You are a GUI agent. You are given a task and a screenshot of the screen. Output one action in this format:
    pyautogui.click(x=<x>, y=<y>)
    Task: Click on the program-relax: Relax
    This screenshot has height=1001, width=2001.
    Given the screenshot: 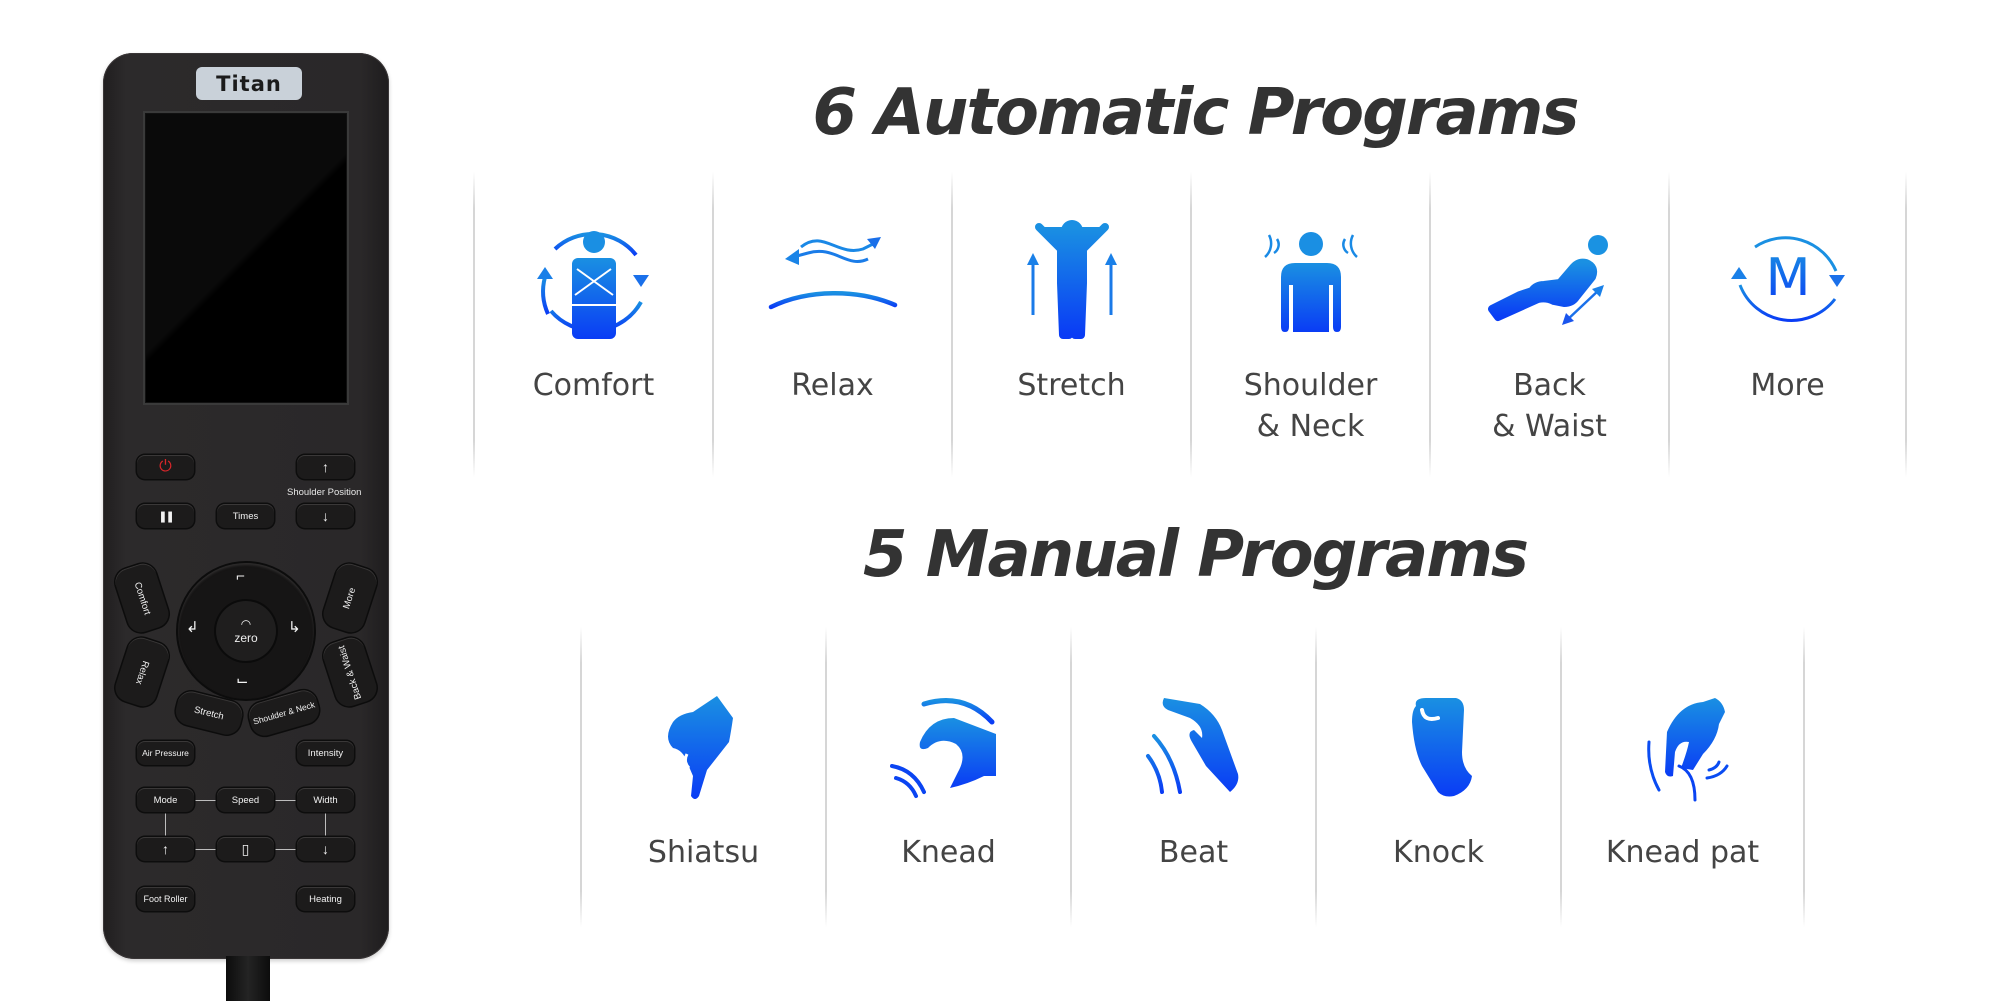 What is the action you would take?
    pyautogui.click(x=831, y=324)
    